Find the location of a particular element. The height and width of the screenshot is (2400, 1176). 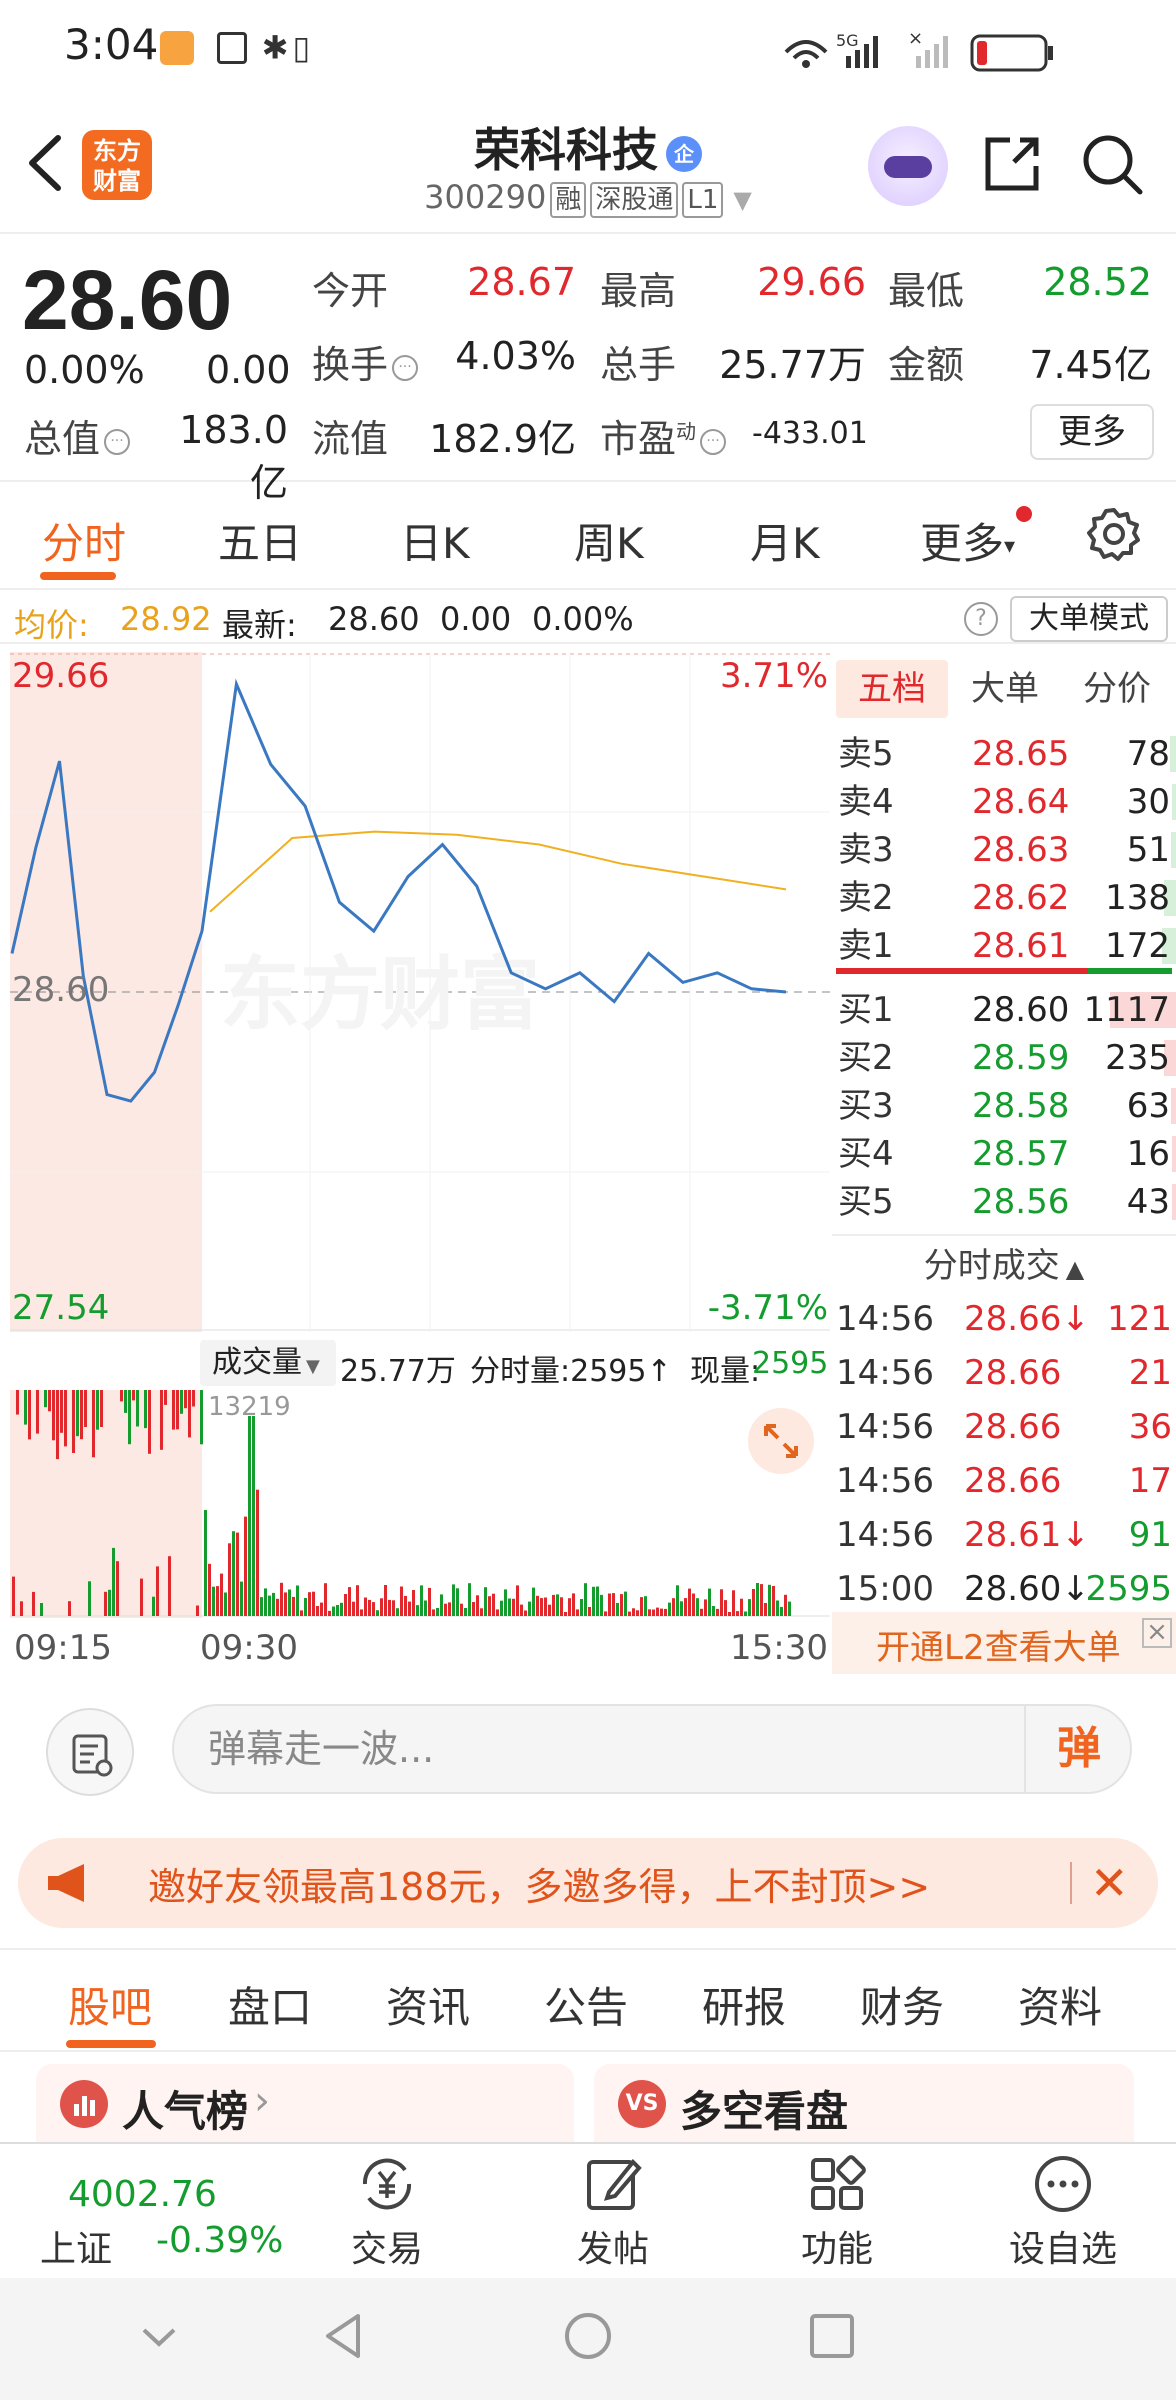

volume-chart: 13219 is located at coordinates (420, 1504).